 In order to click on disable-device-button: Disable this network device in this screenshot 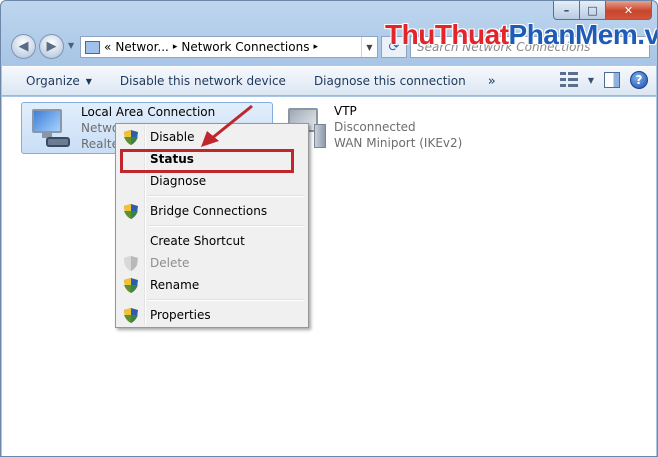, I will do `click(203, 81)`.